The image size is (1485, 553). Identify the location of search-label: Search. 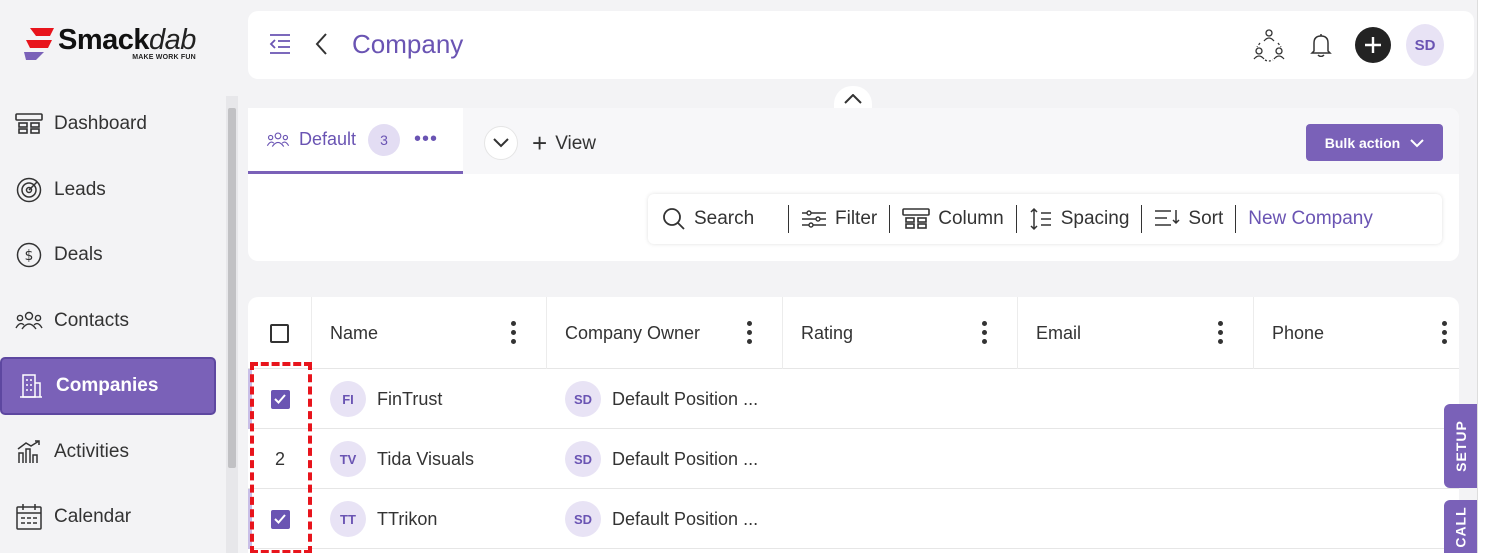
(724, 218).